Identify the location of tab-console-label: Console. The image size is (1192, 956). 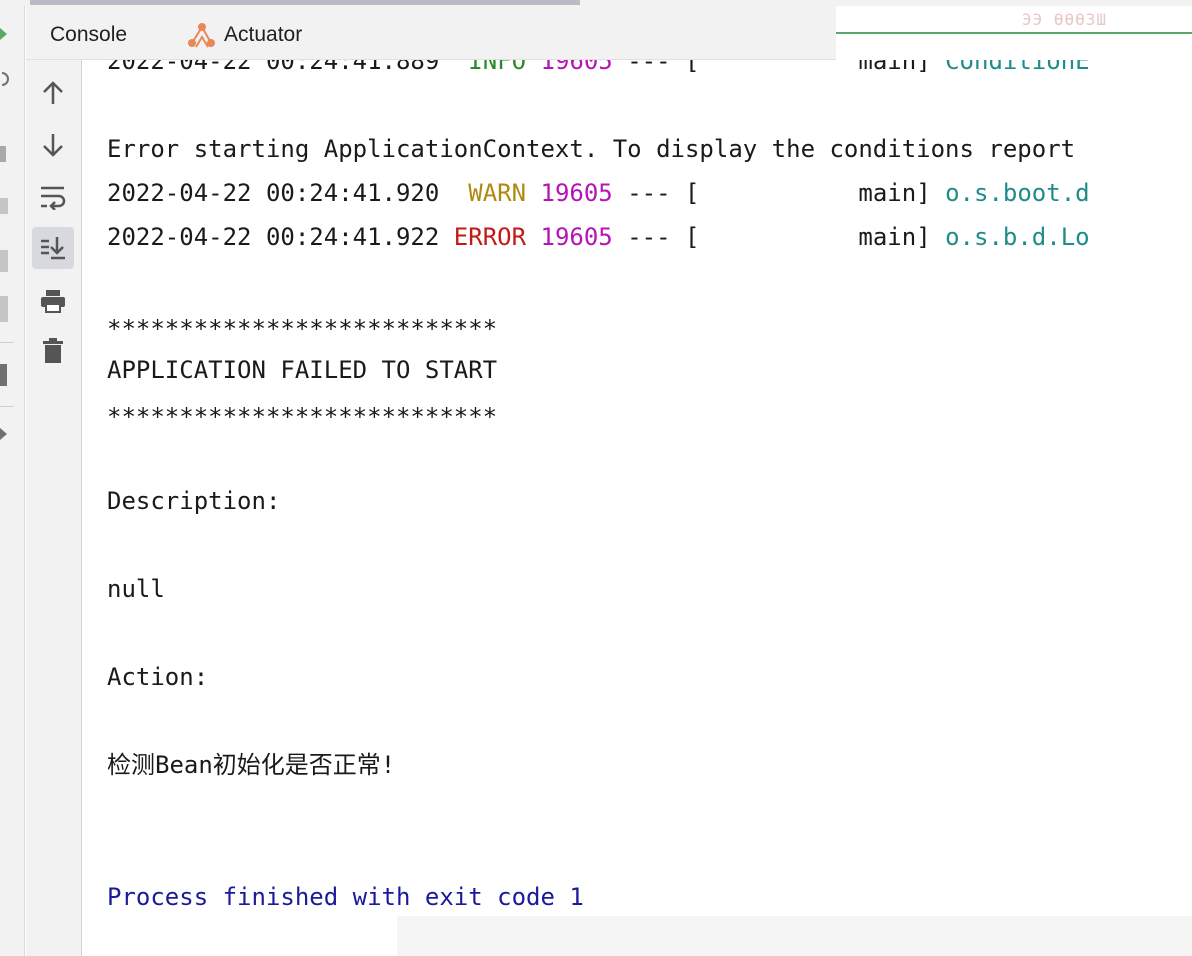
(89, 34).